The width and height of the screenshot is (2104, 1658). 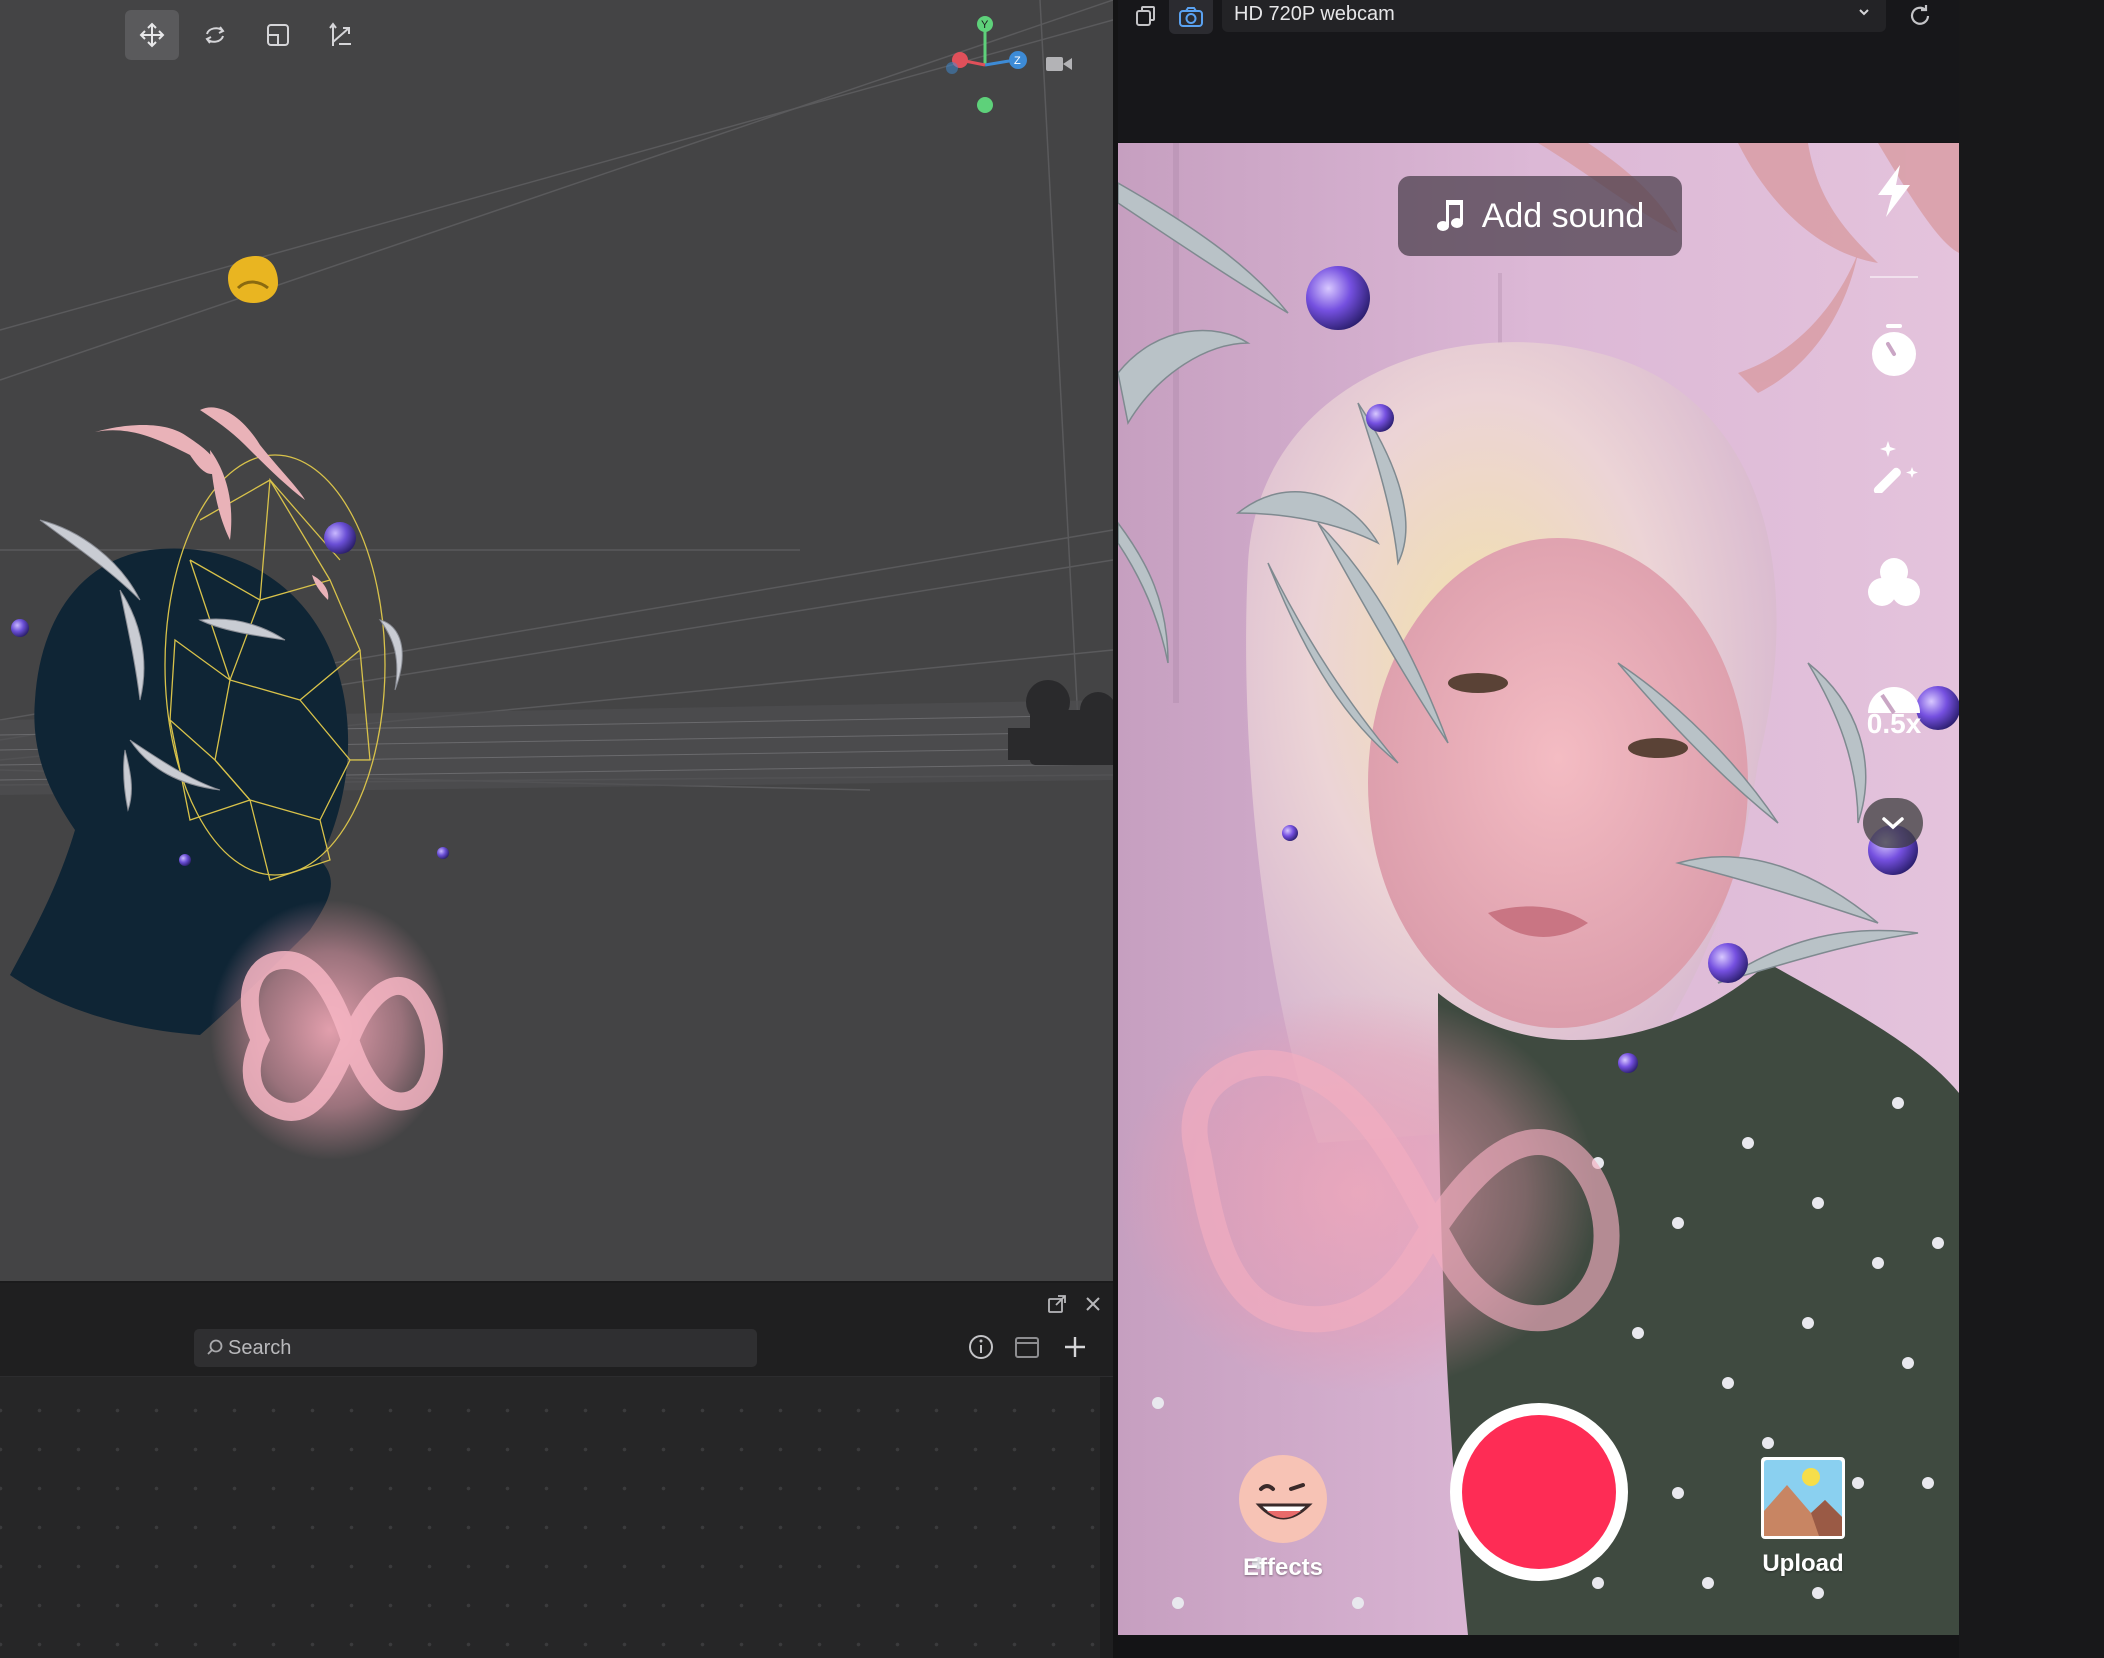 I want to click on duplicate-preview-button, so click(x=1146, y=16).